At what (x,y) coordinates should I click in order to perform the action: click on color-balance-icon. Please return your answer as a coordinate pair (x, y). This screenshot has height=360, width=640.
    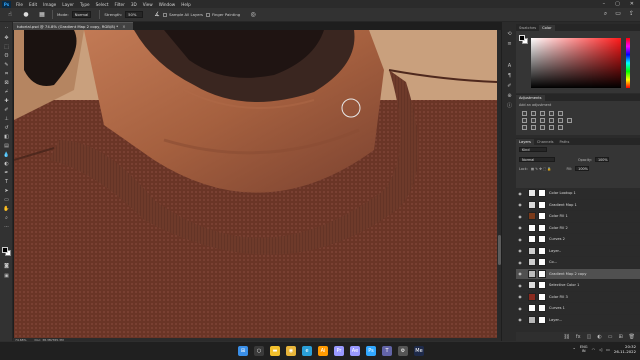
    Looking at the image, I should click on (533, 120).